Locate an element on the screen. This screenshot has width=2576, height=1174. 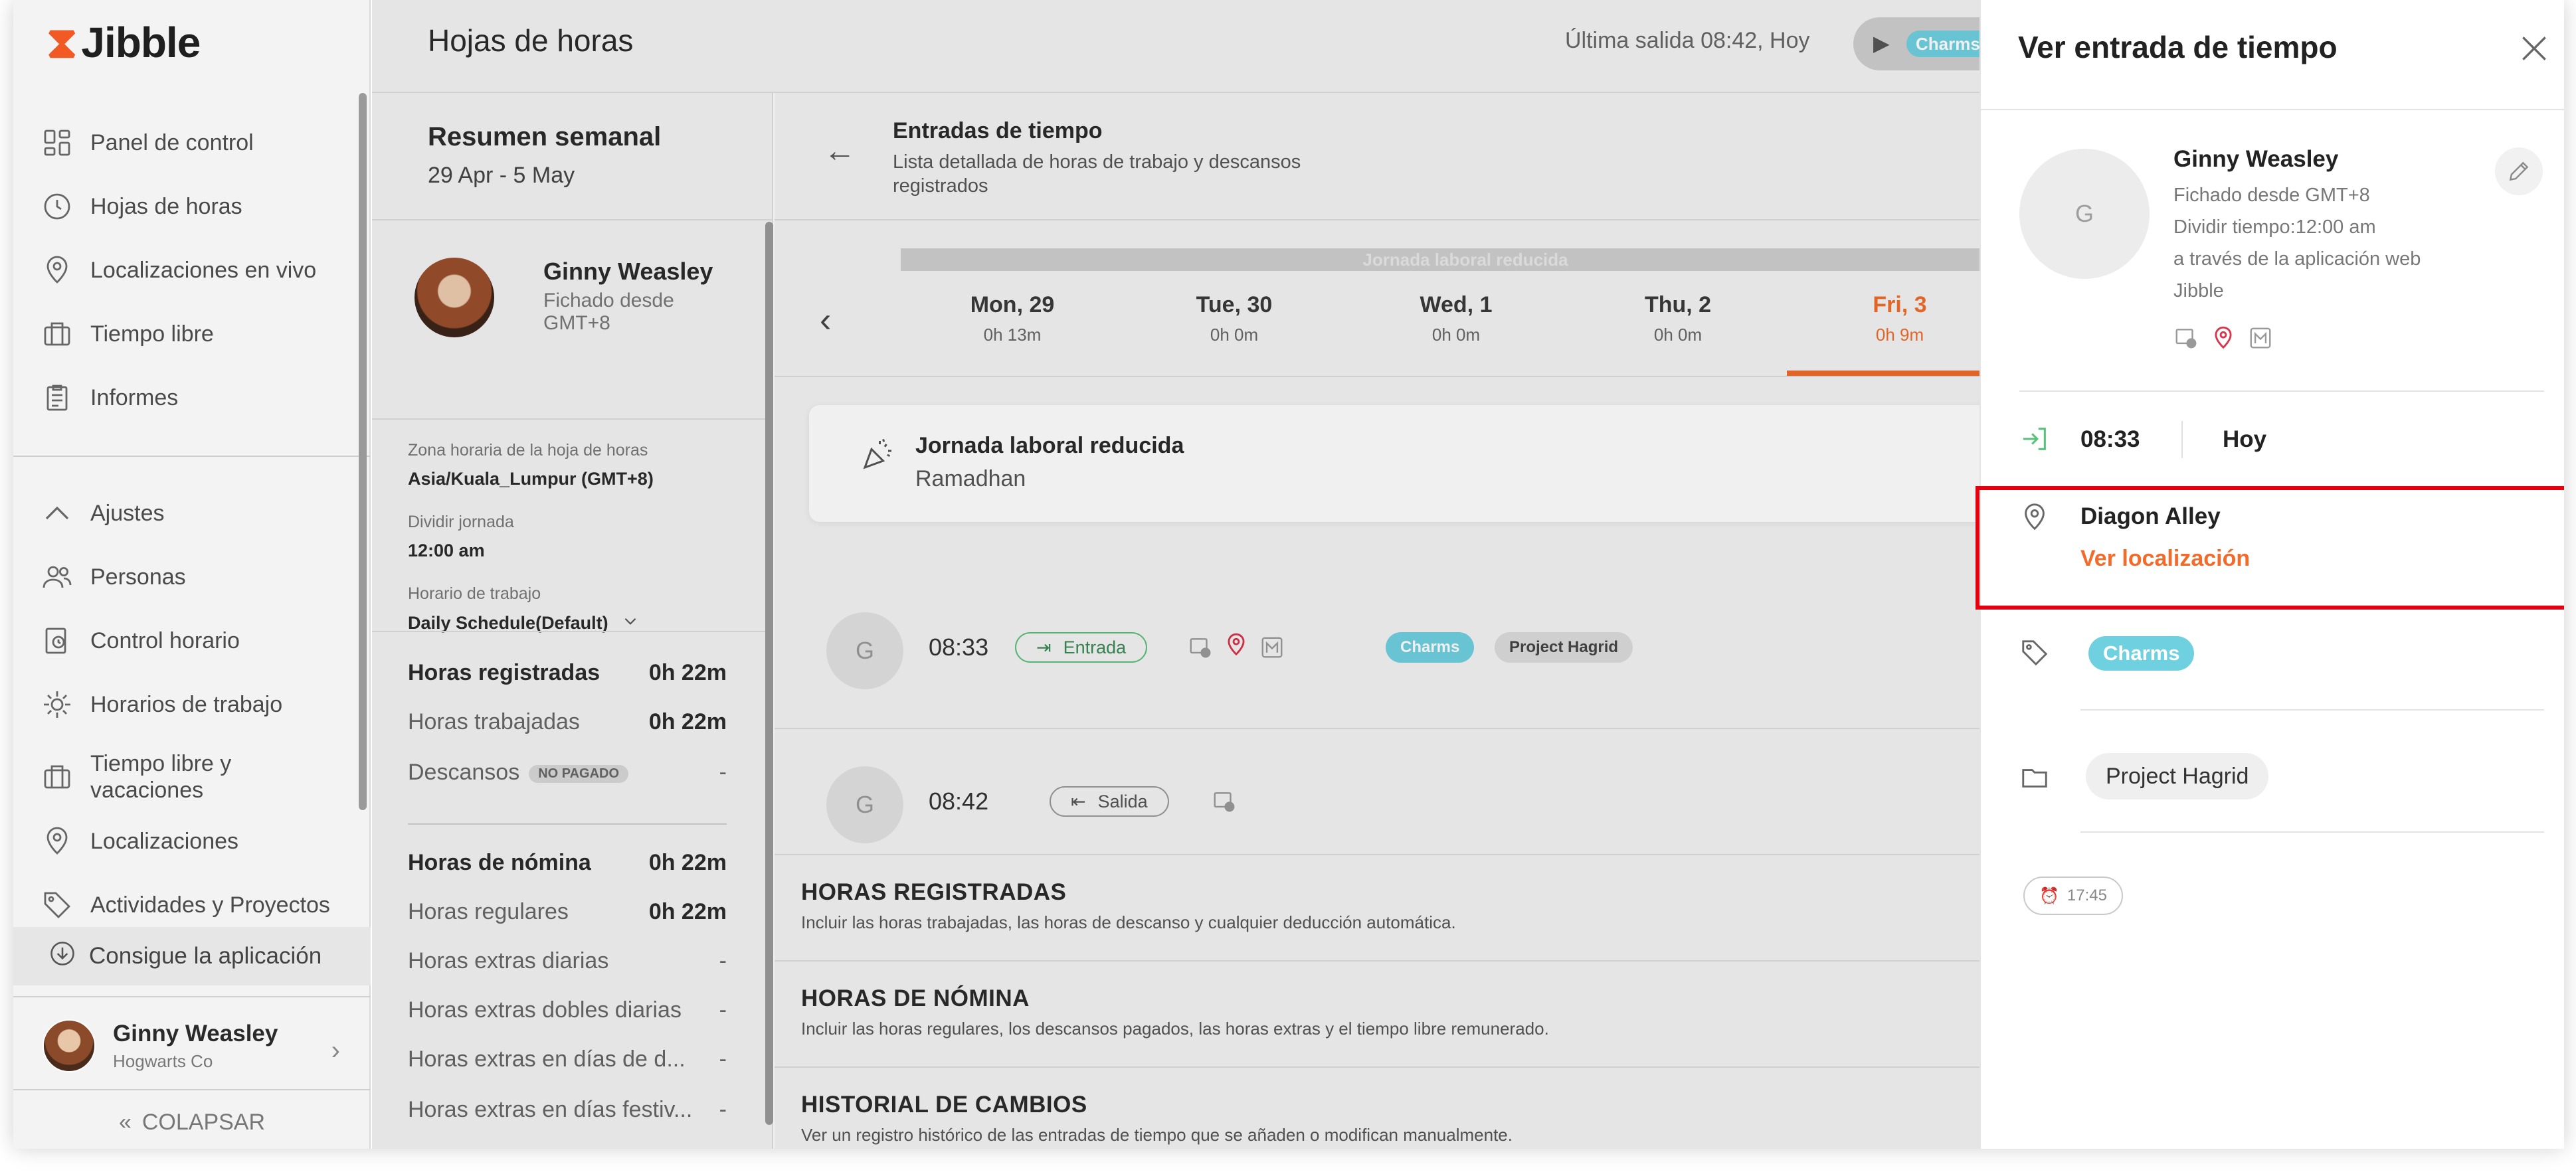
split-time-info: Dividir tiempo:12:00 am is located at coordinates (2274, 227).